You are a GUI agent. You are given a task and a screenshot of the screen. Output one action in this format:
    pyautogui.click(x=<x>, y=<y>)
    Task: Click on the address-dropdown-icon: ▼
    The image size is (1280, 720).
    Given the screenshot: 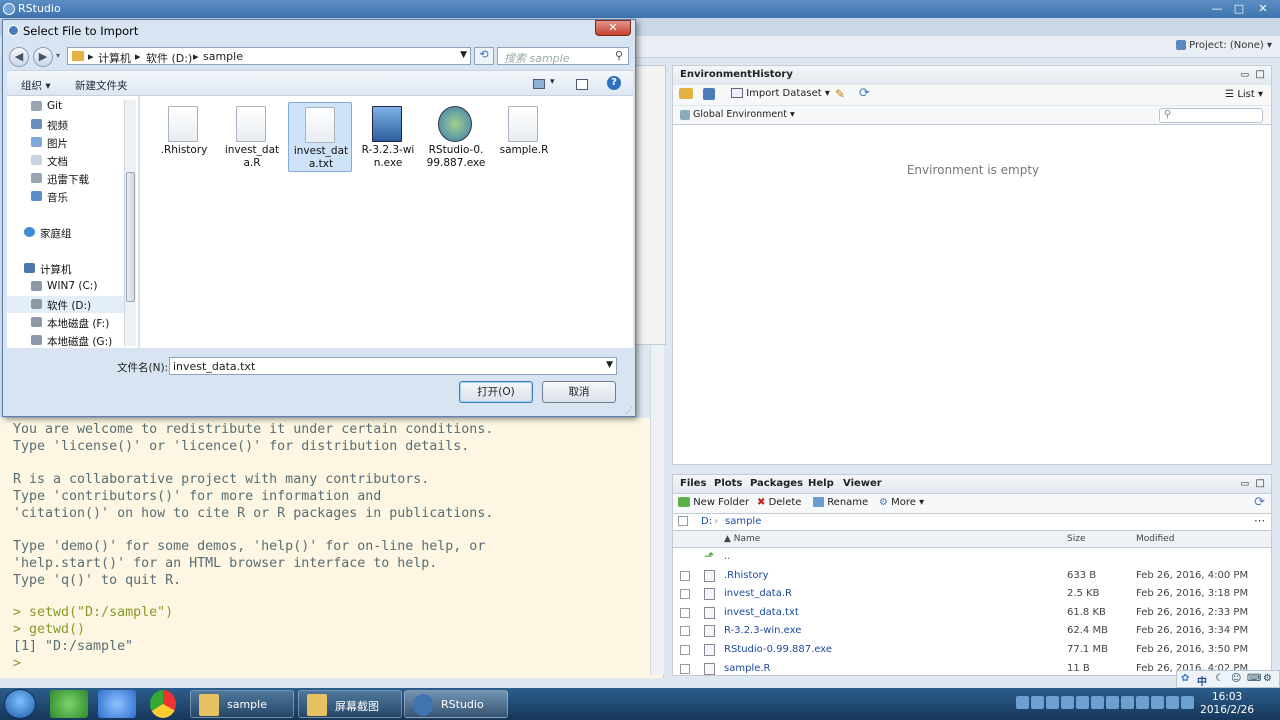 What is the action you would take?
    pyautogui.click(x=463, y=55)
    